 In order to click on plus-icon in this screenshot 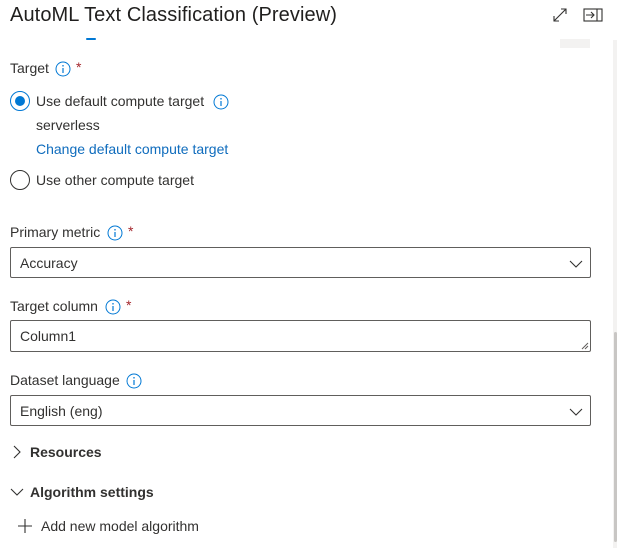, I will do `click(25, 526)`.